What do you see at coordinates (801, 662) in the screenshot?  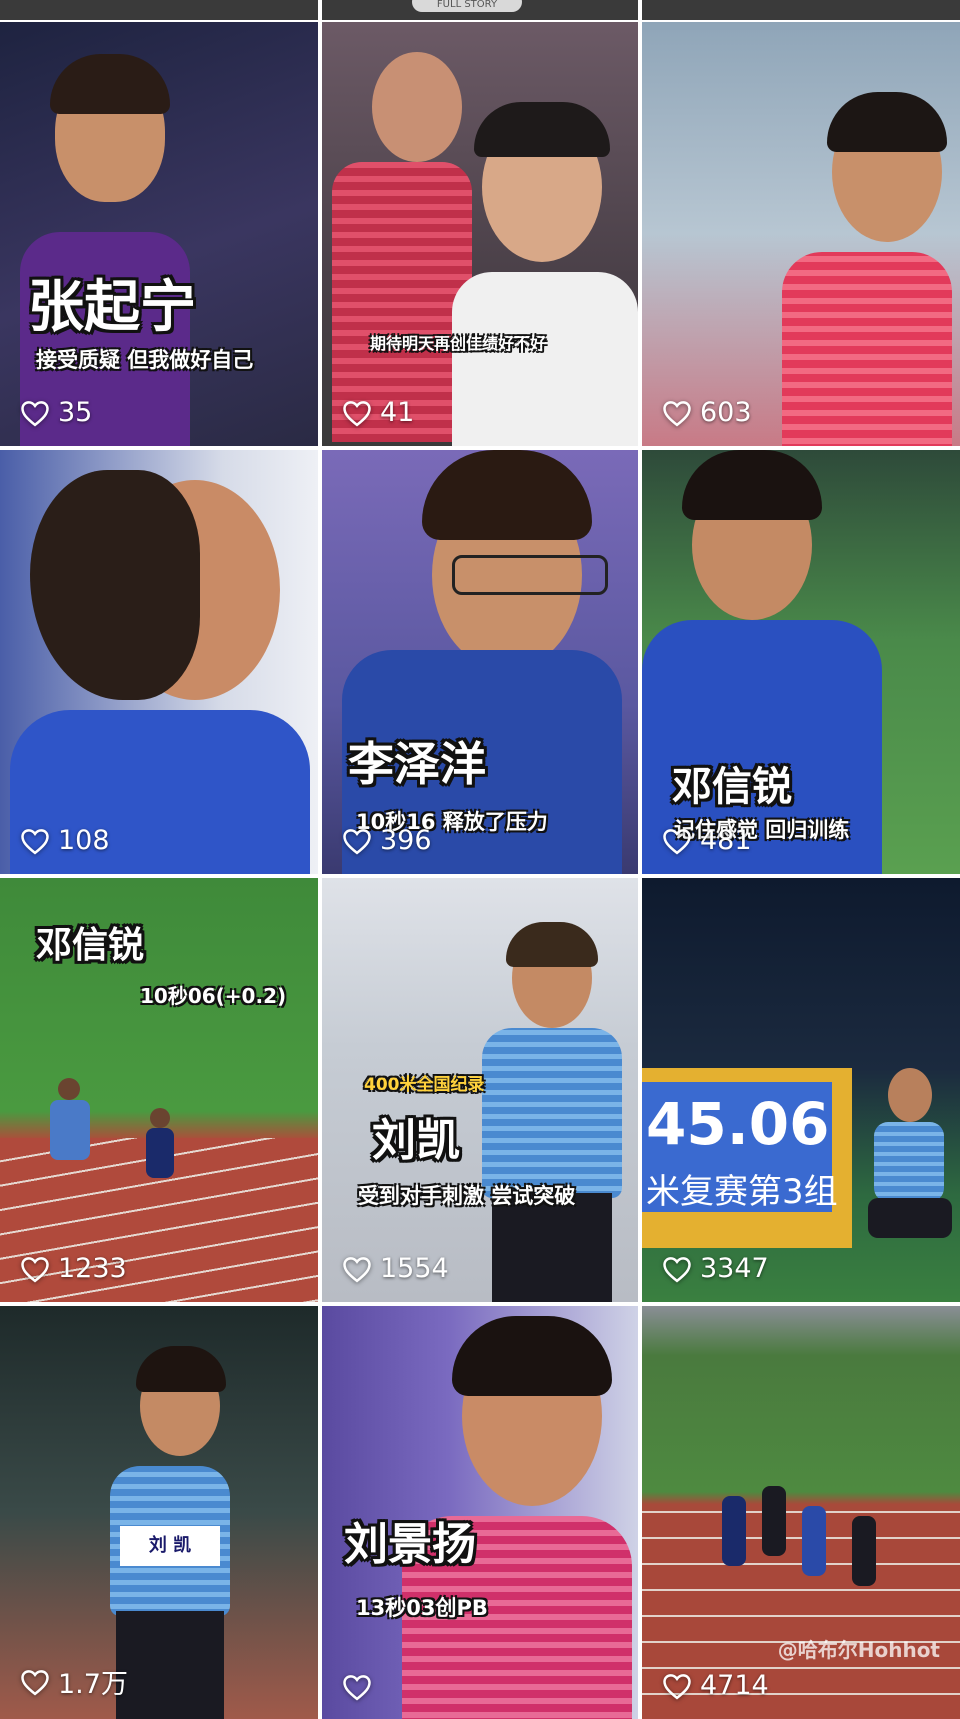 I see `video-tile: 邓信锐 记住感觉 回归训练 481` at bounding box center [801, 662].